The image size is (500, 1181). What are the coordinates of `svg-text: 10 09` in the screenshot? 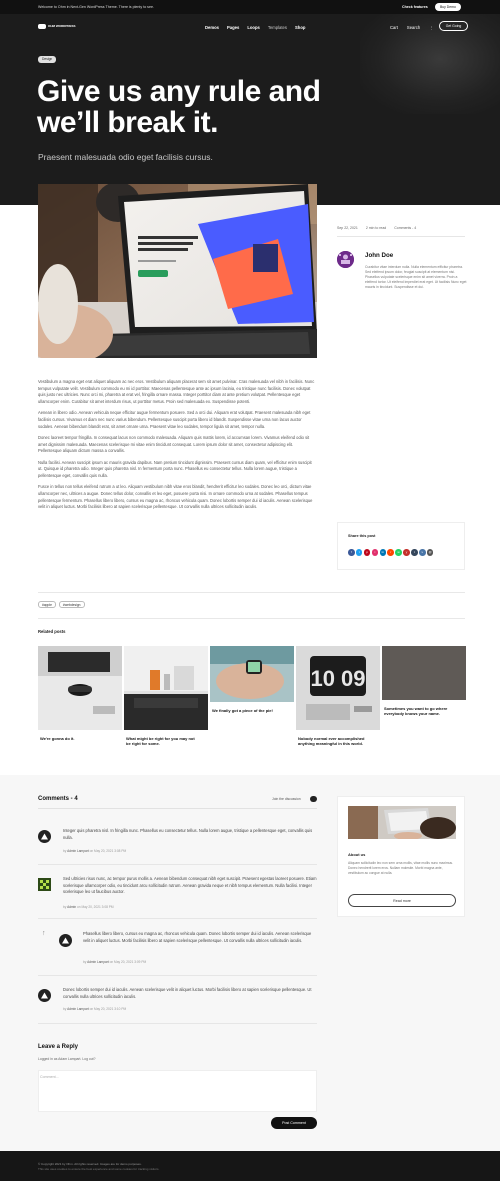 It's located at (337, 678).